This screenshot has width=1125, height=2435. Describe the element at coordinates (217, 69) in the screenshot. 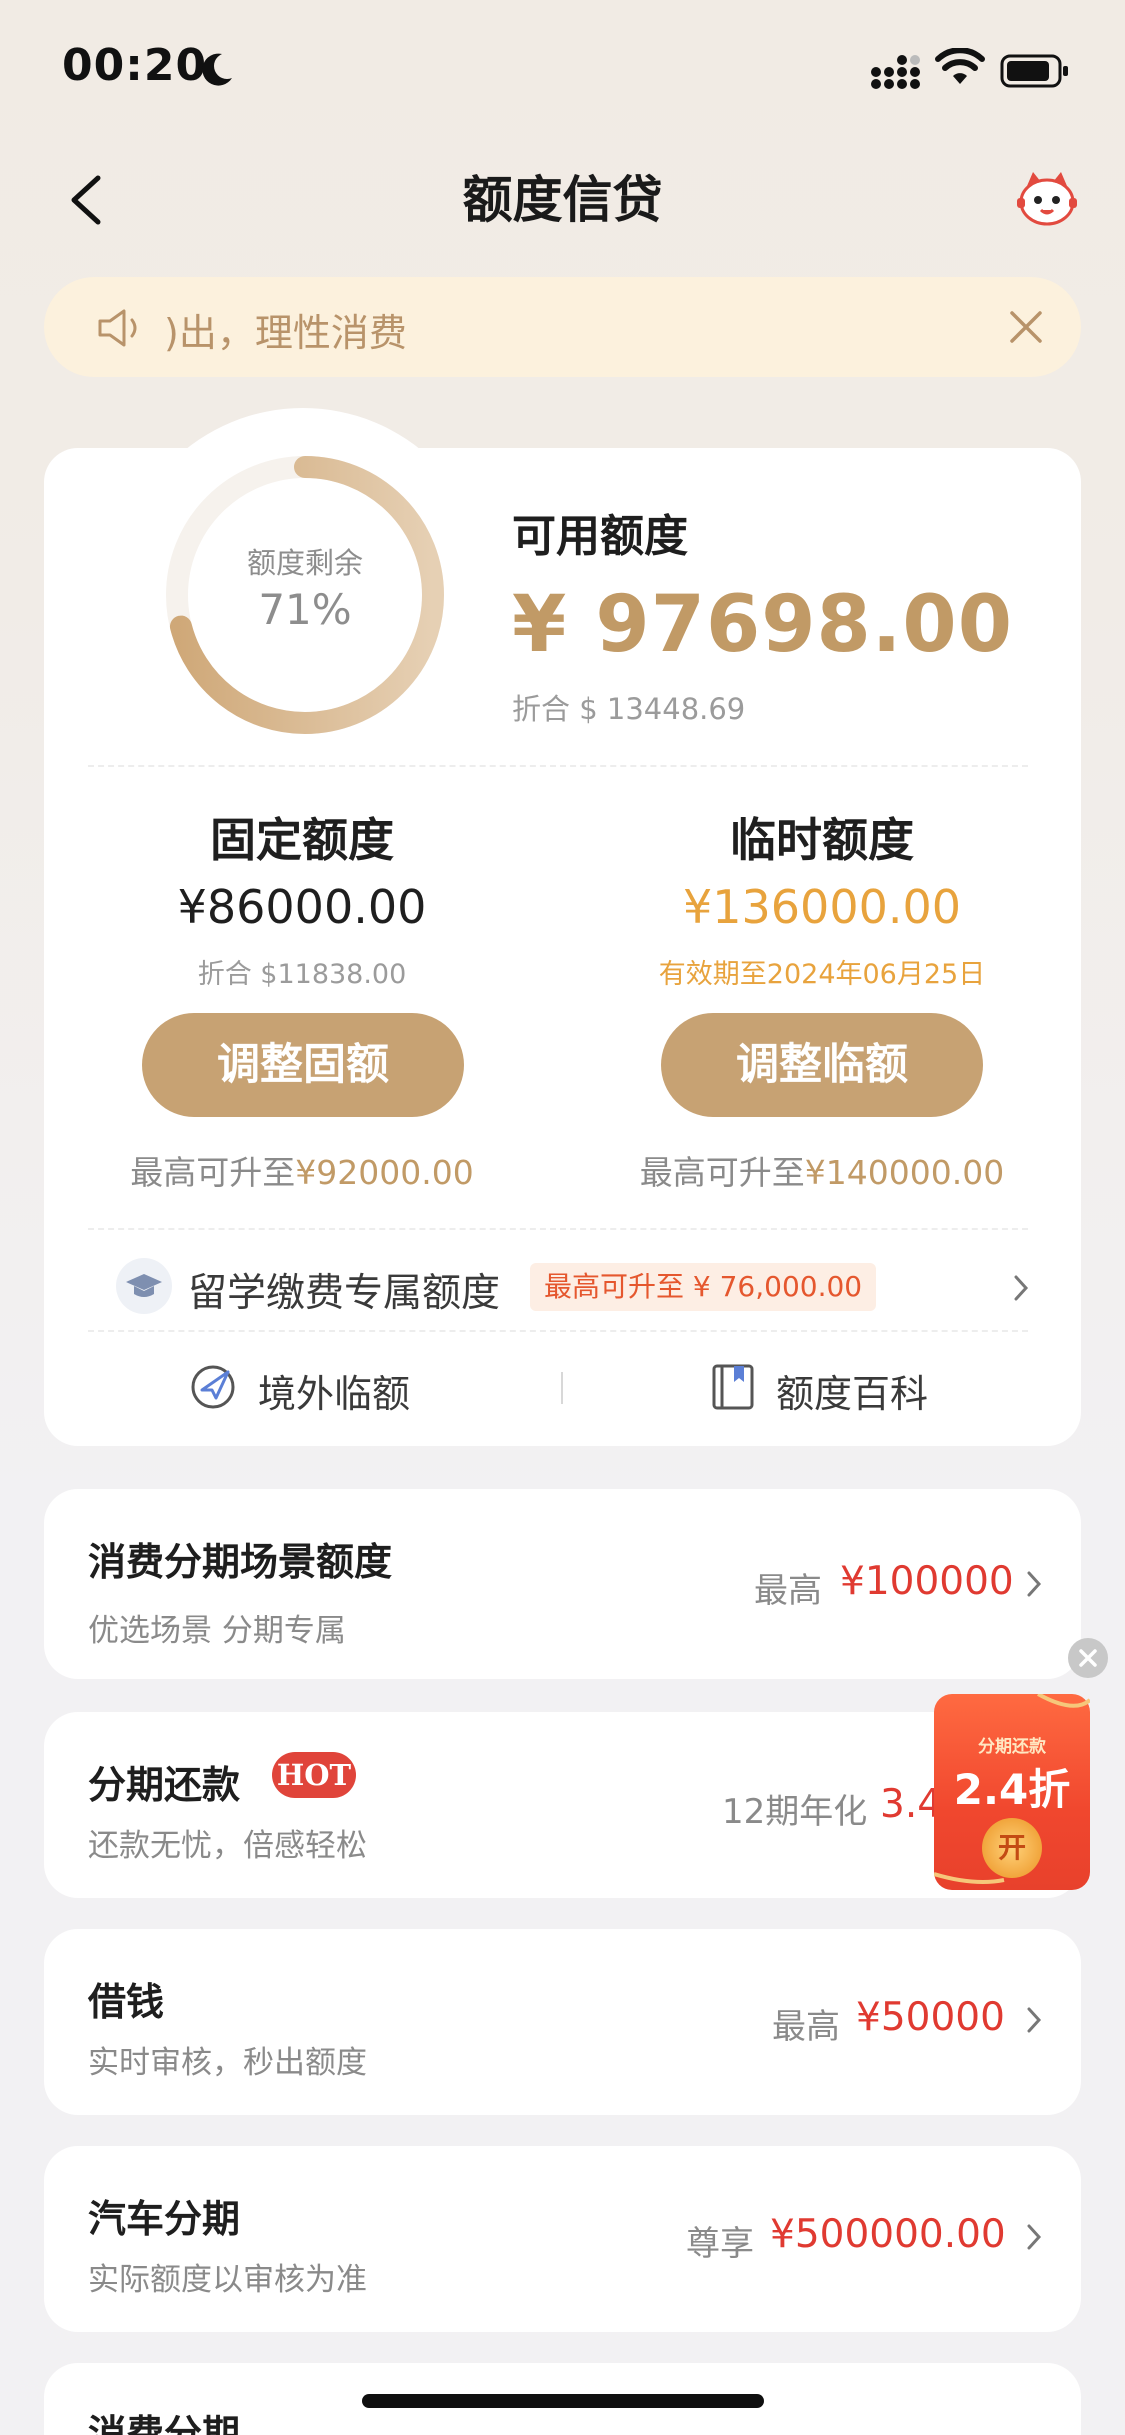

I see `moon-icon` at that location.